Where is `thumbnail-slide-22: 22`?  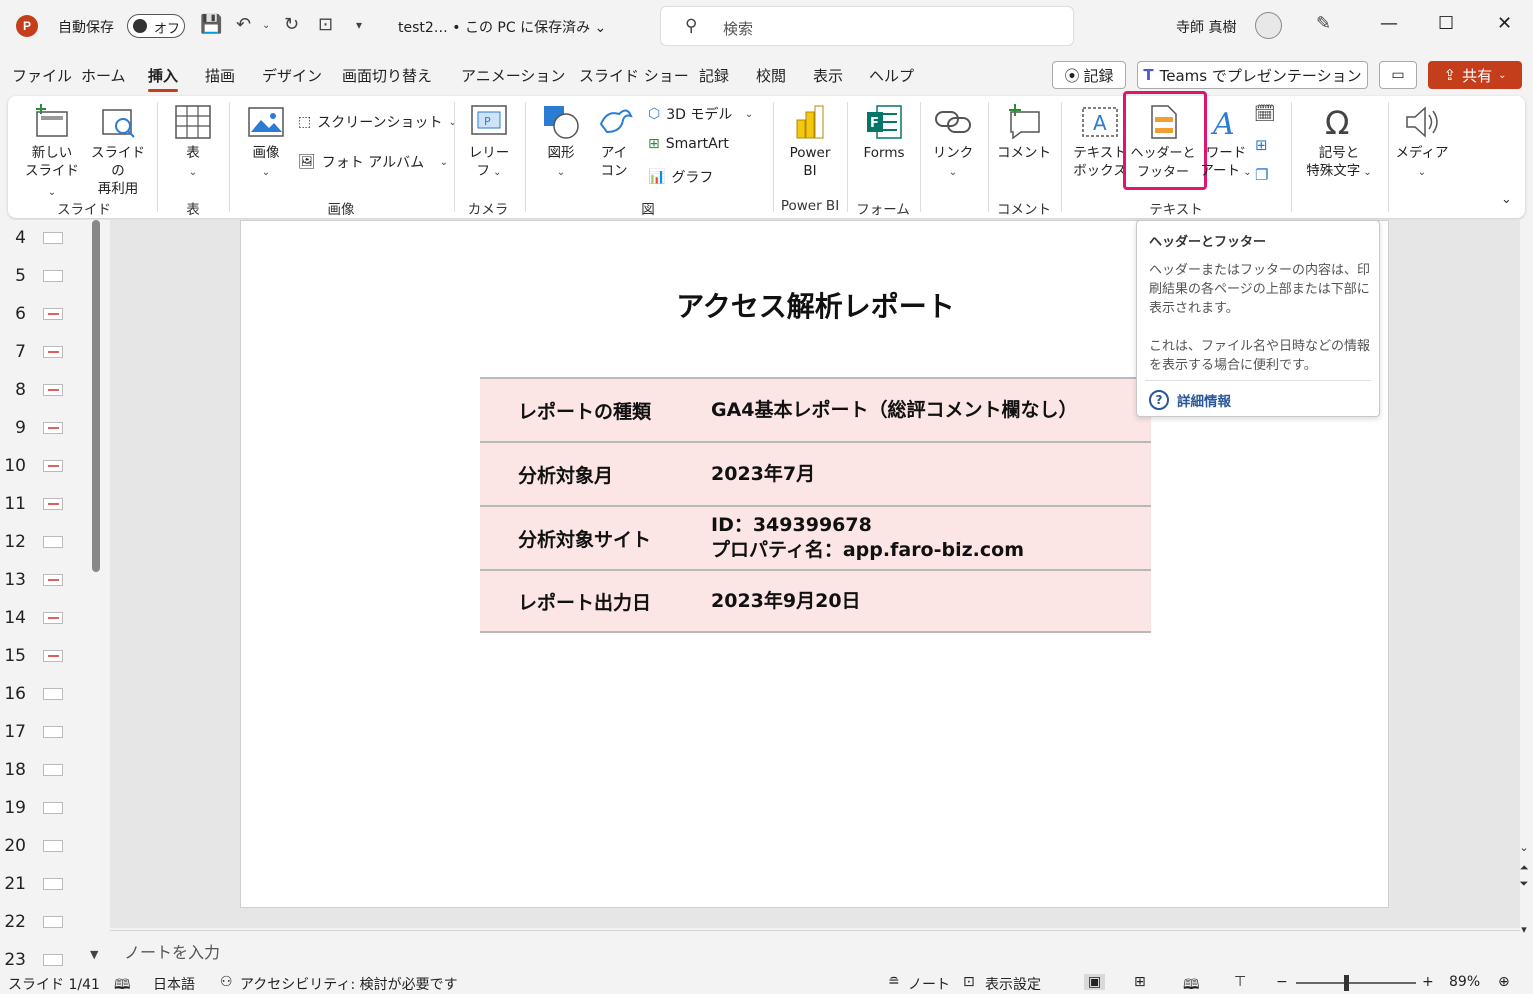 thumbnail-slide-22: 22 is located at coordinates (45, 923).